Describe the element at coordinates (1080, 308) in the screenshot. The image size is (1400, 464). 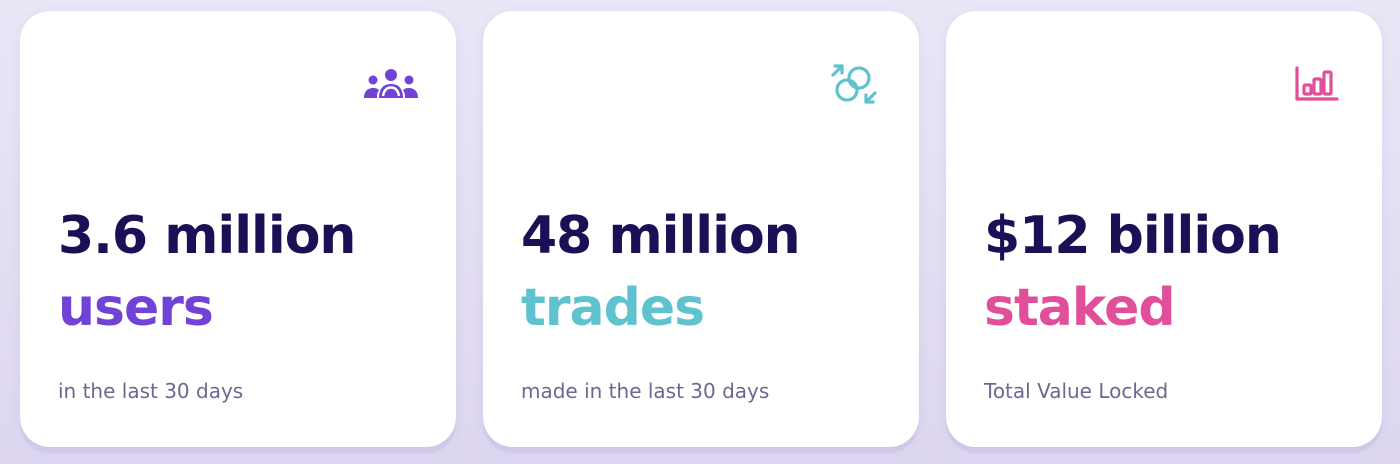
I see `stat-label: staked` at that location.